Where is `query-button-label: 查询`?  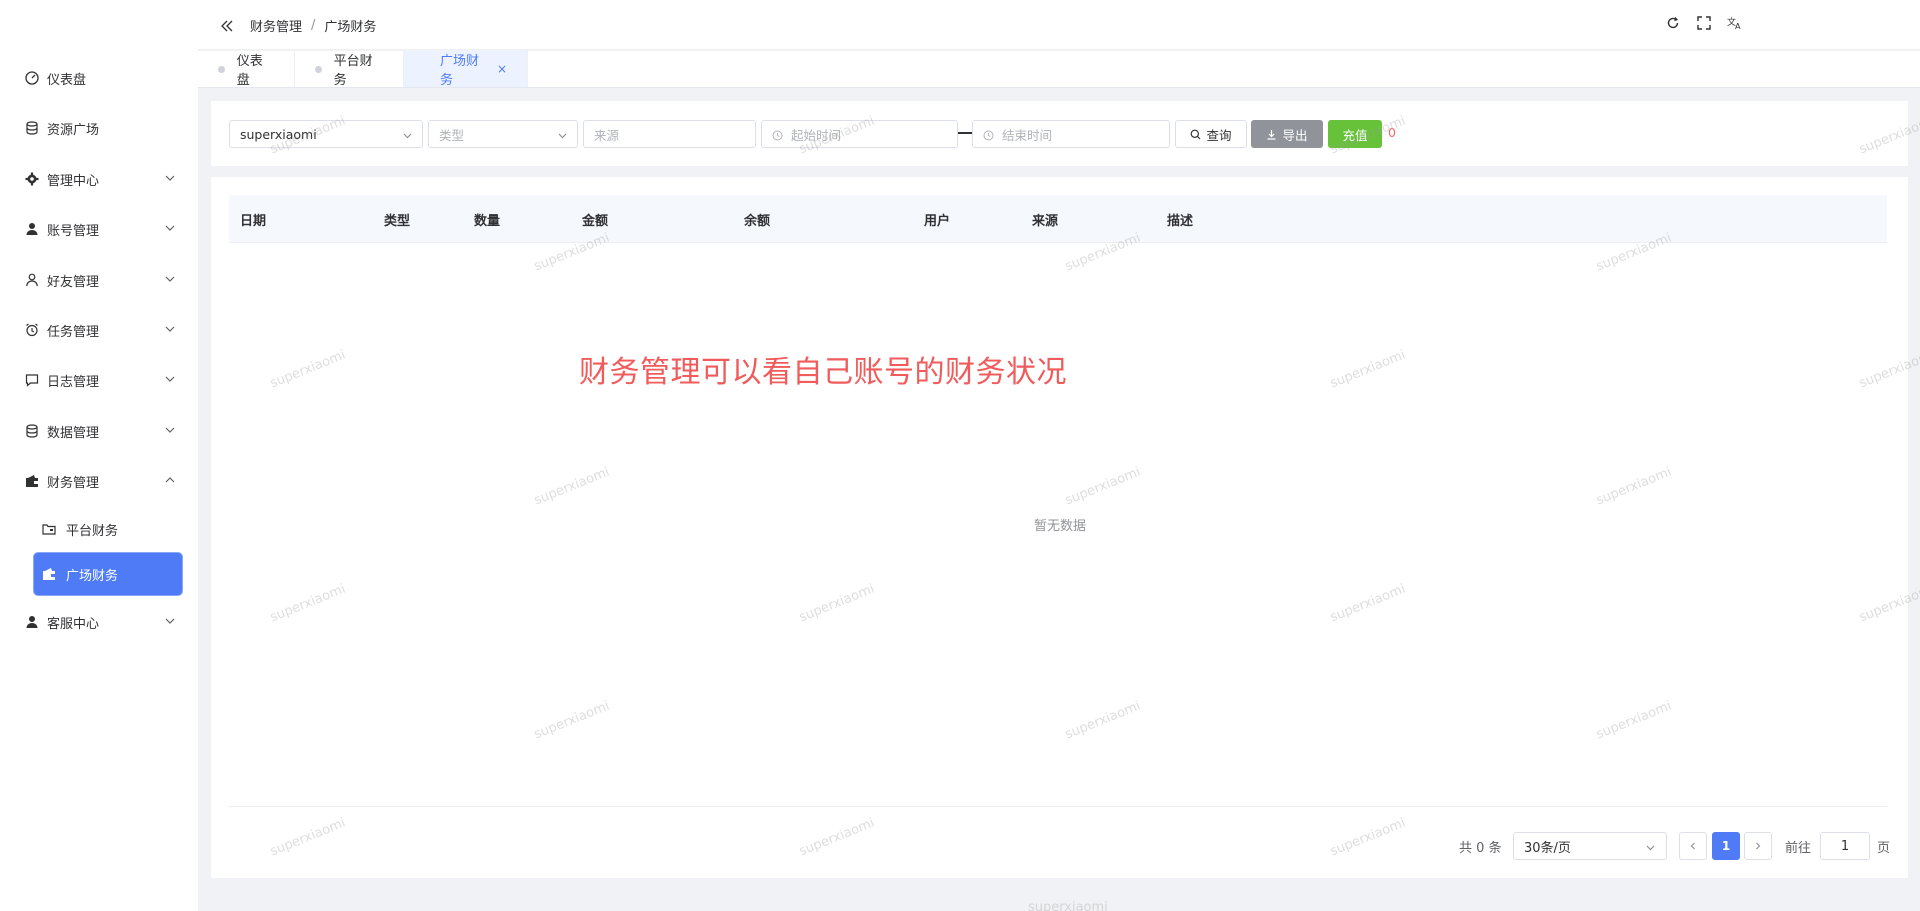 query-button-label: 查询 is located at coordinates (1219, 135).